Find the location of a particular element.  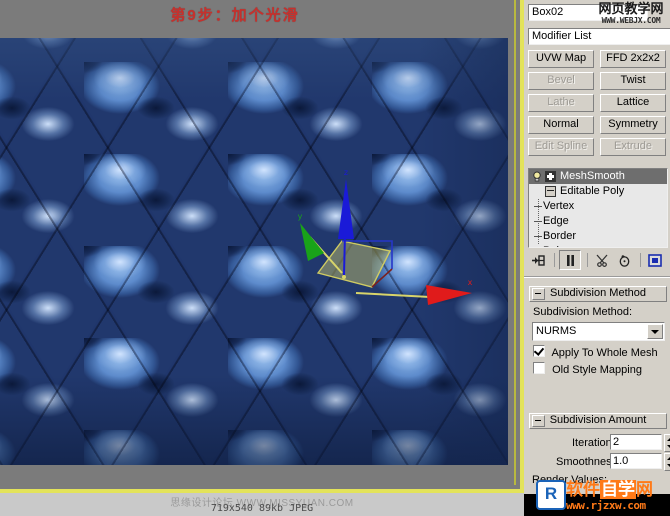

modifier-button-ffd: FFD 2x2x2 is located at coordinates (633, 59).